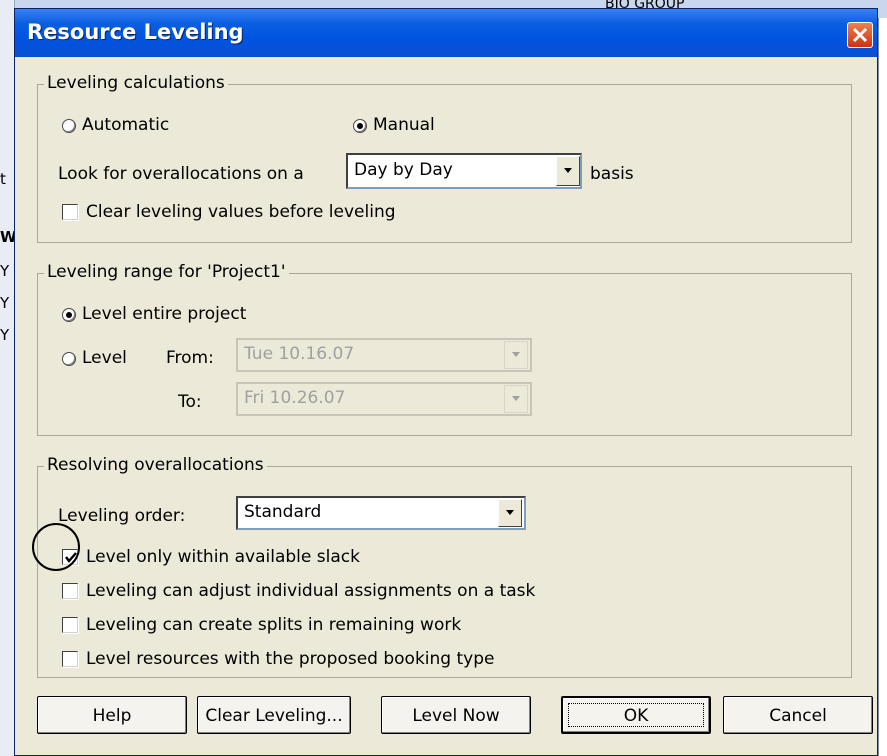  What do you see at coordinates (104, 358) in the screenshot?
I see `level-range-label: Level` at bounding box center [104, 358].